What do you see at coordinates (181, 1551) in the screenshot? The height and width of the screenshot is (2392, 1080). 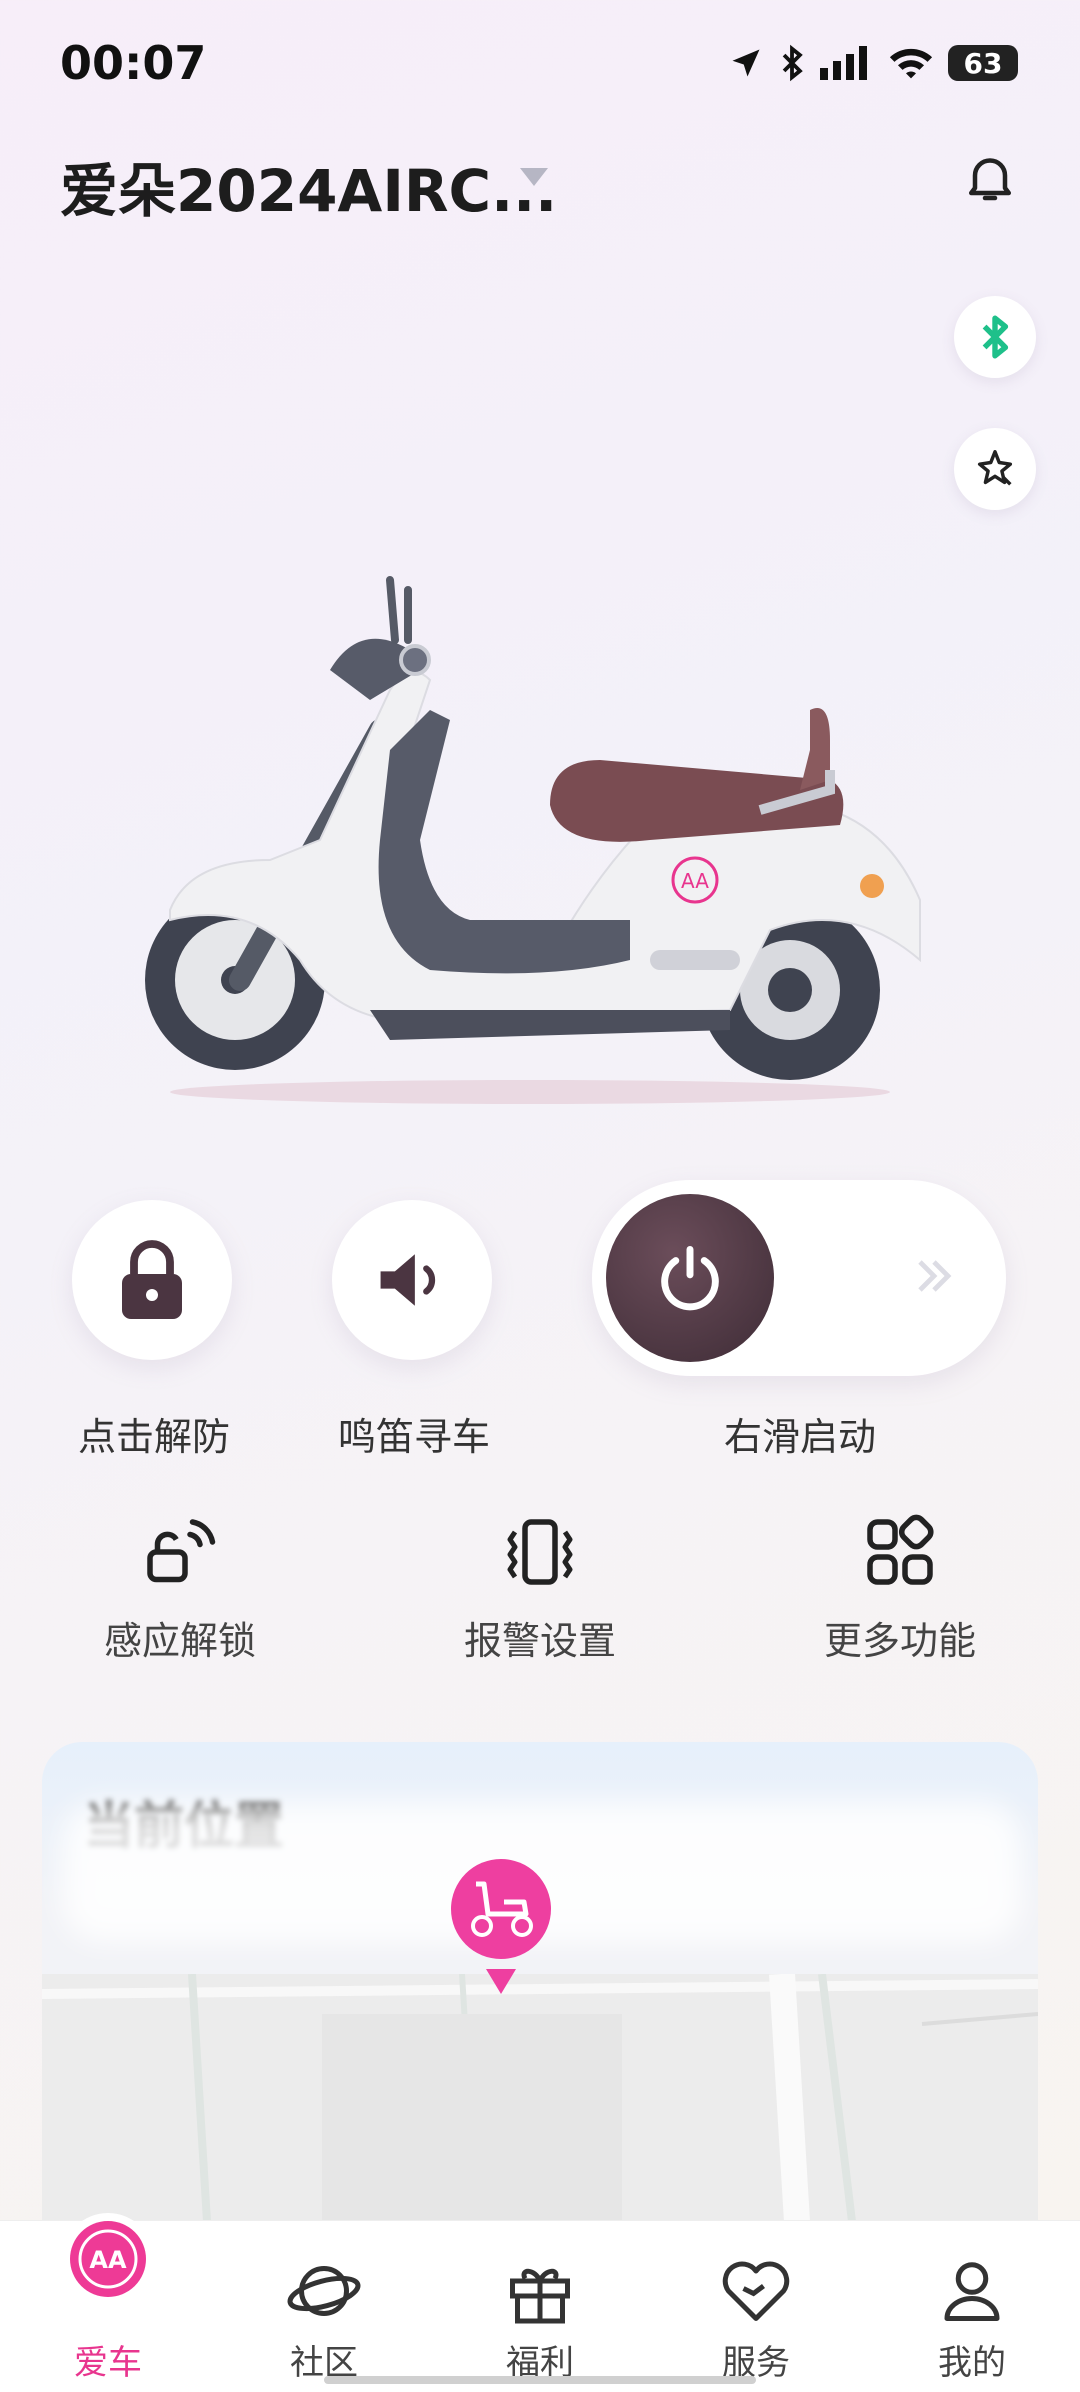 I see `proximity-unlock-icon` at bounding box center [181, 1551].